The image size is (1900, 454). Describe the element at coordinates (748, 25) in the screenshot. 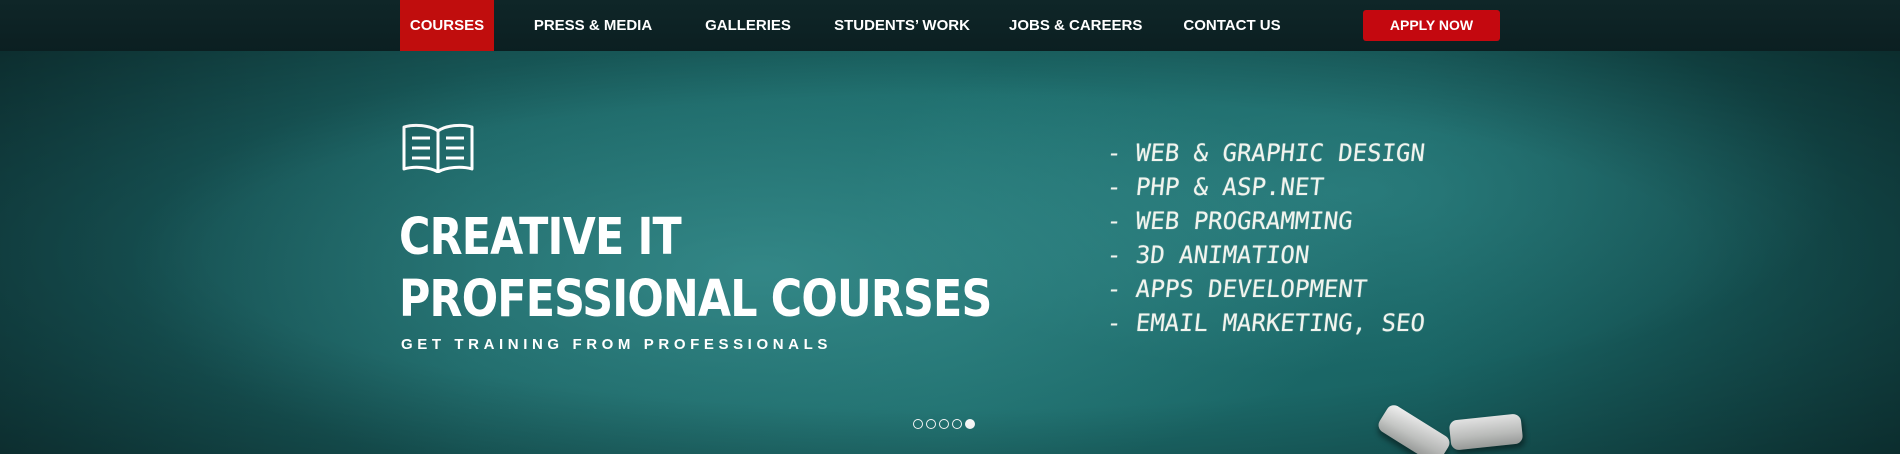

I see `nav-item-galleries: GALLERIES` at that location.